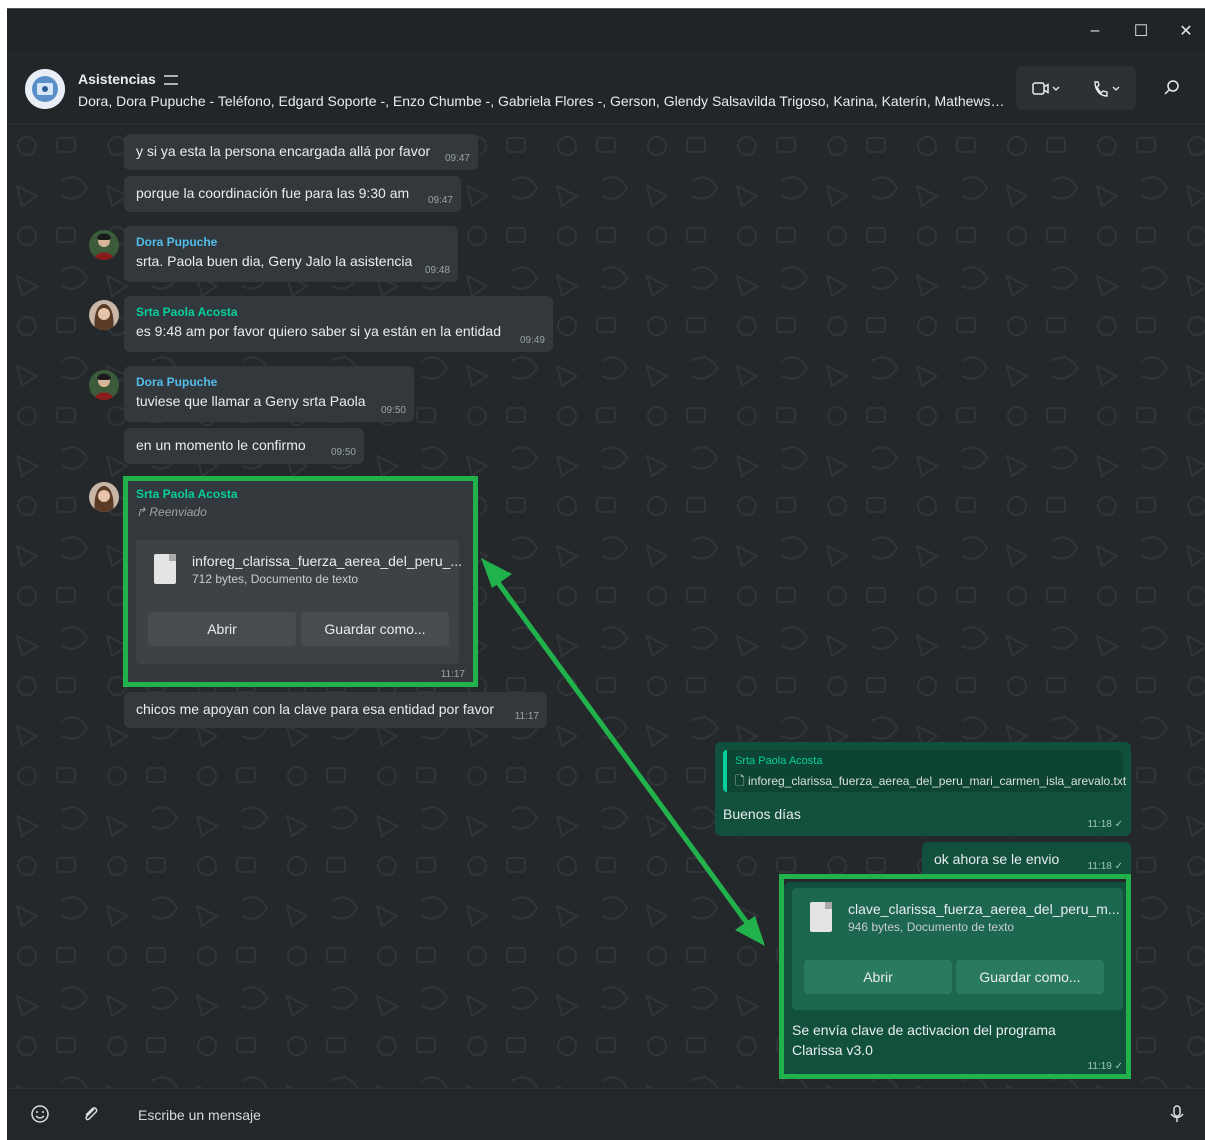 The width and height of the screenshot is (1205, 1140). I want to click on video-camera-icon, so click(1046, 88).